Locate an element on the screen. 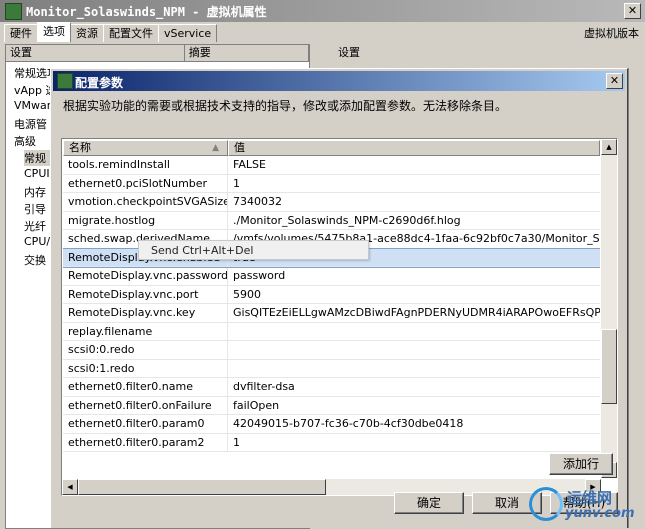  table-row: scsi0:0.redo is located at coordinates (331, 350).